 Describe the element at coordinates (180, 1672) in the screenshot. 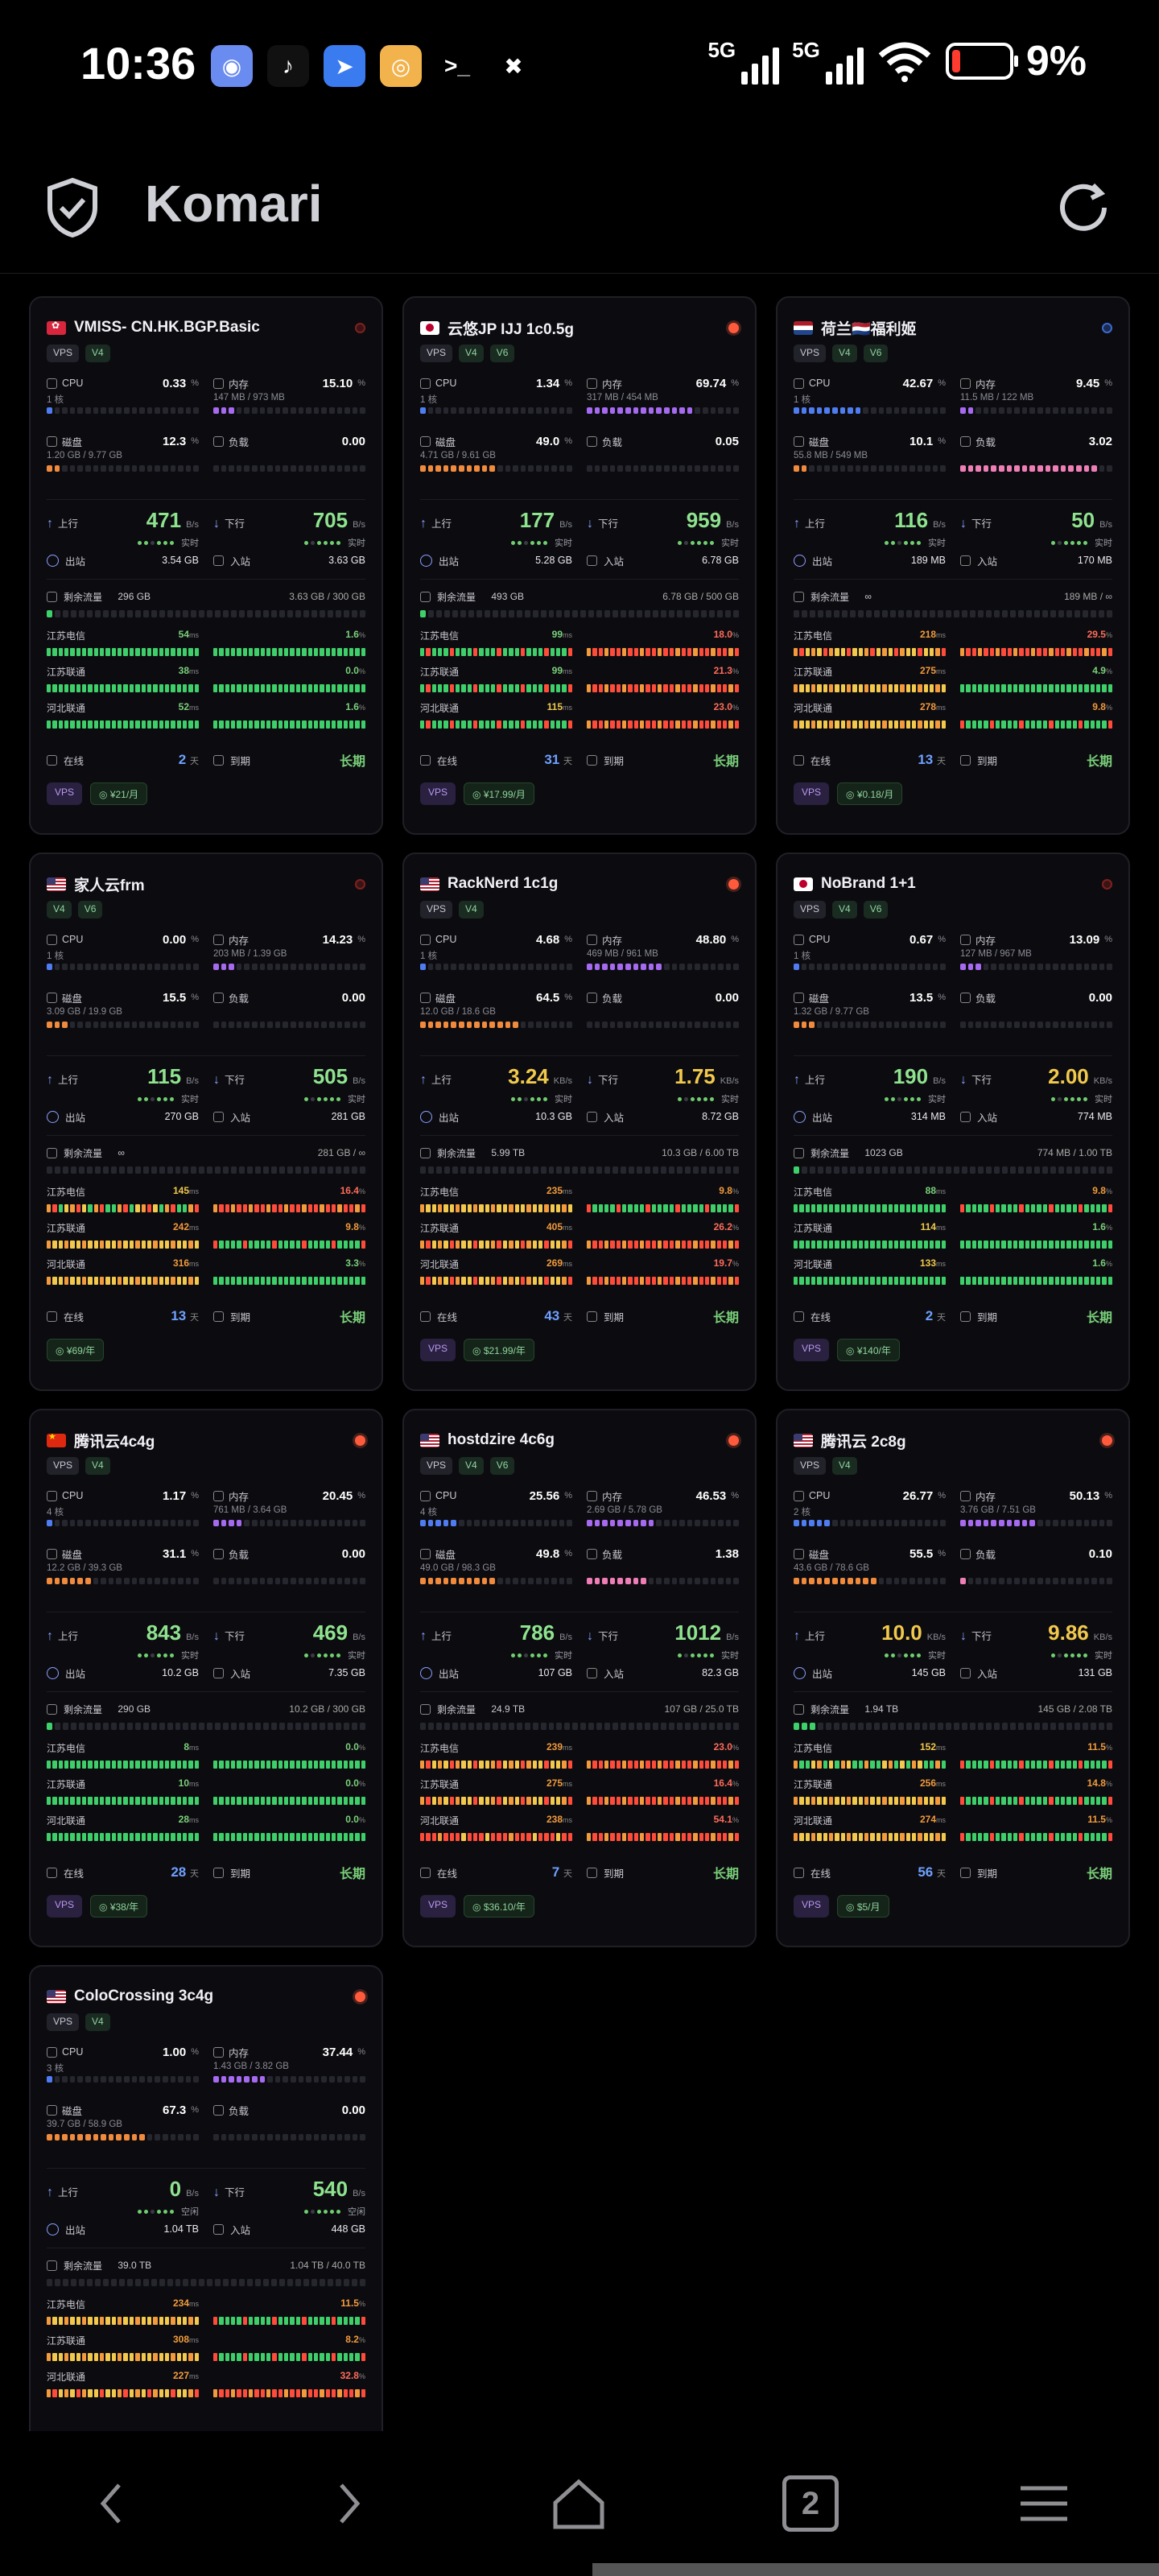

I see `value-text: 10.2 GB` at that location.